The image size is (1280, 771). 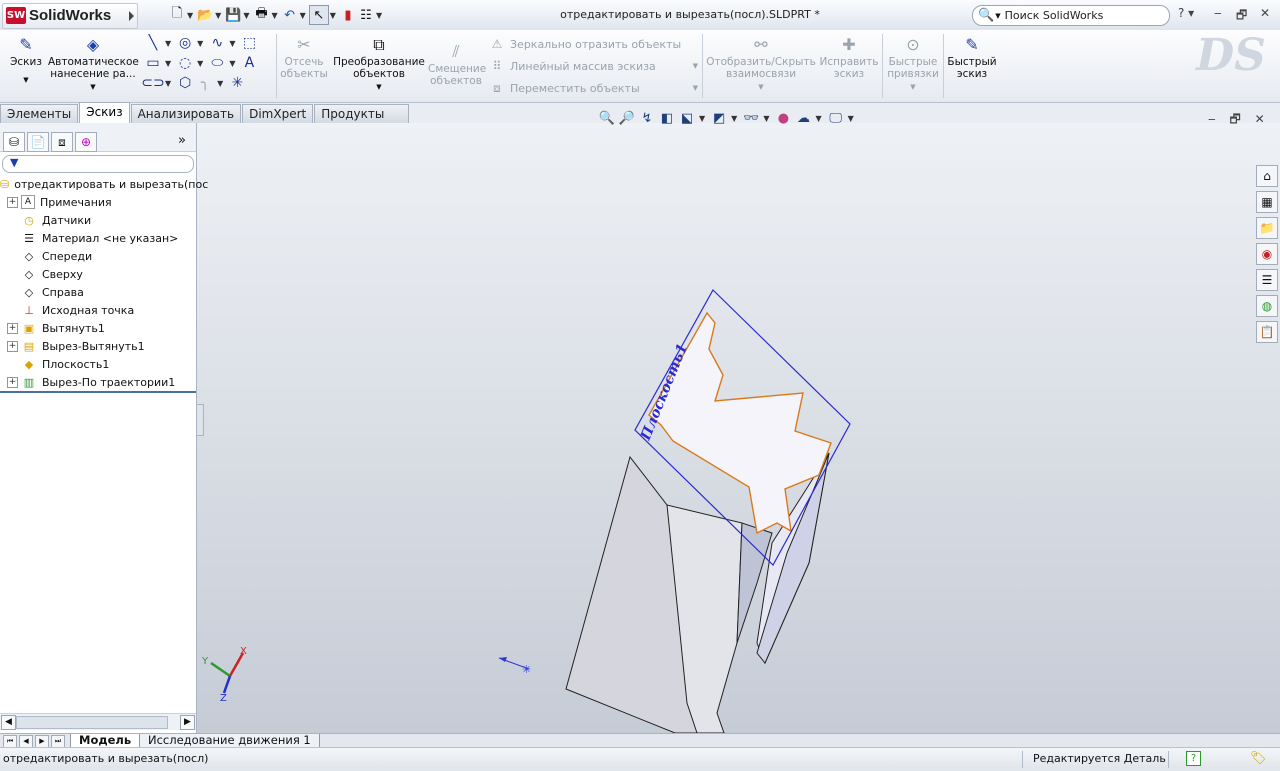 I want to click on line-icon: ╲, so click(x=153, y=43).